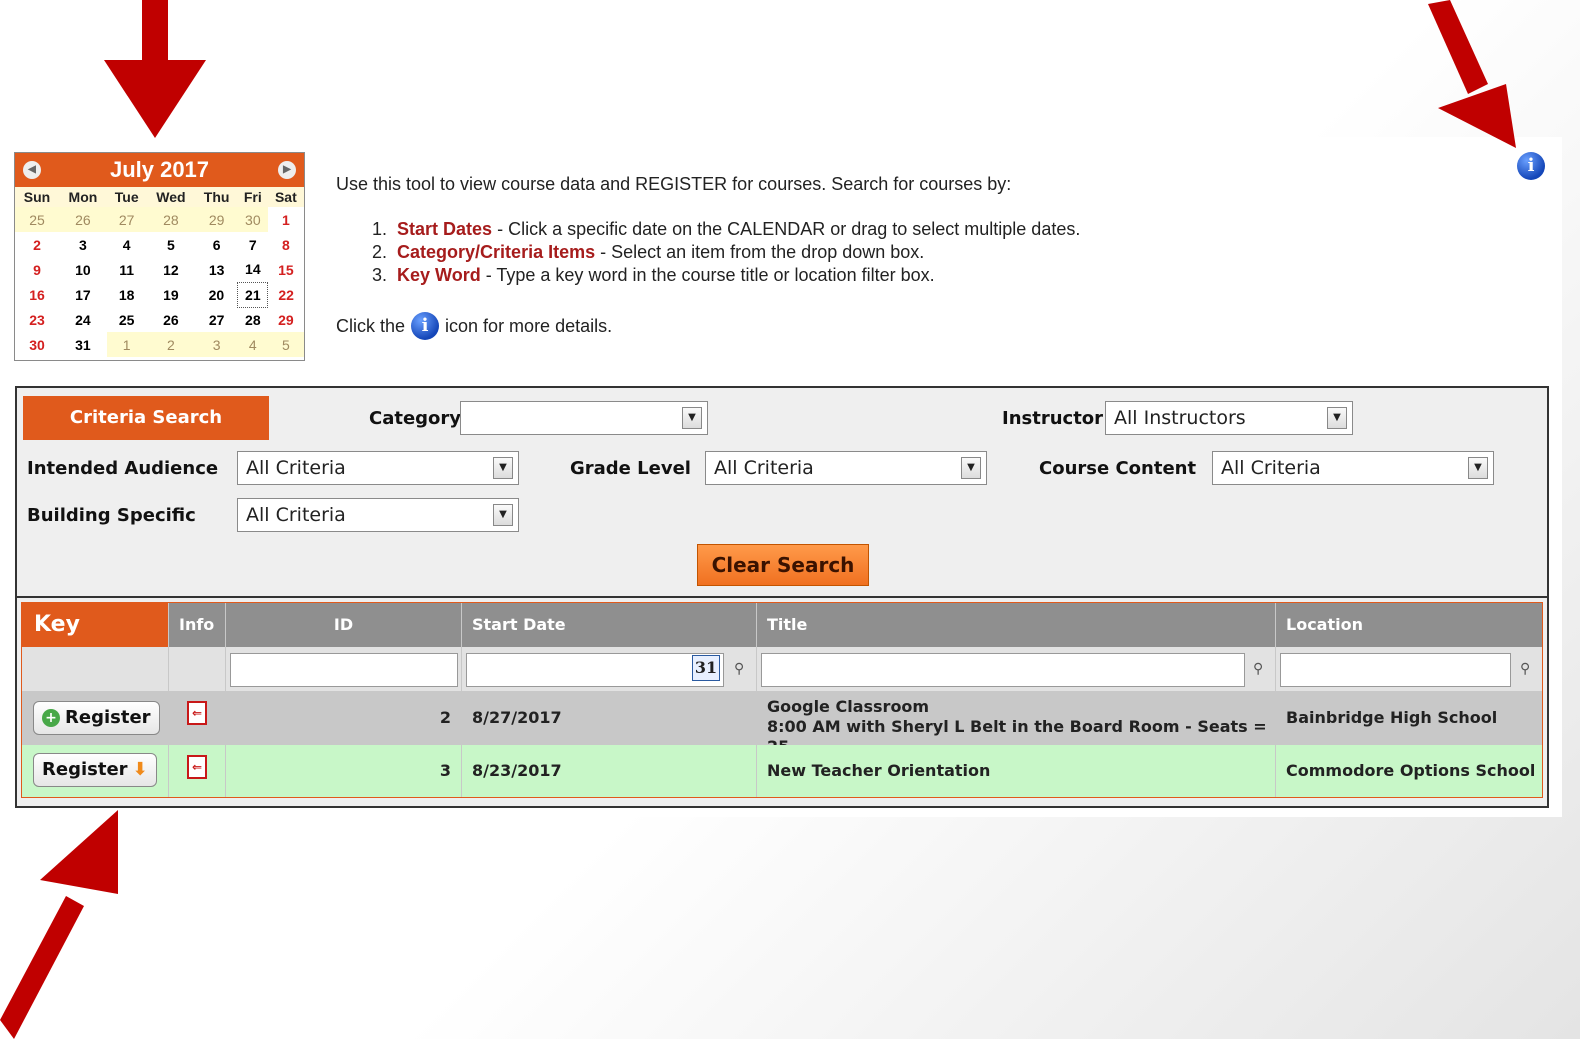 This screenshot has width=1580, height=1039. Describe the element at coordinates (32, 170) in the screenshot. I see `prev-month-icon: ◀` at that location.